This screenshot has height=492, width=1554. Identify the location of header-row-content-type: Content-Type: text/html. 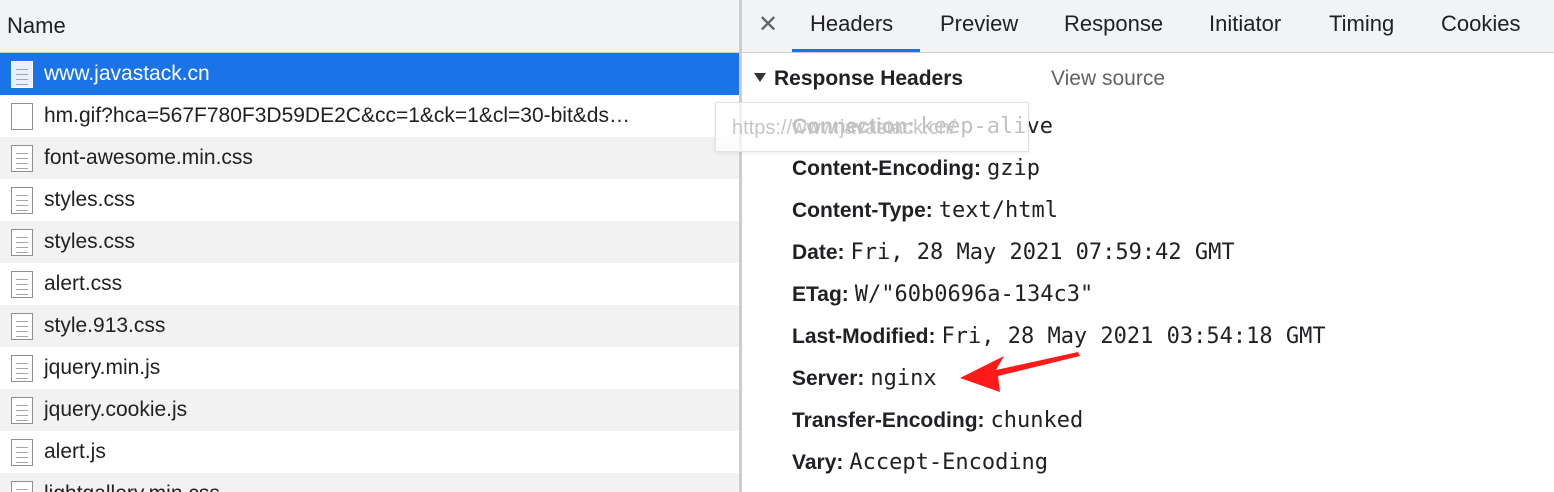
(925, 210).